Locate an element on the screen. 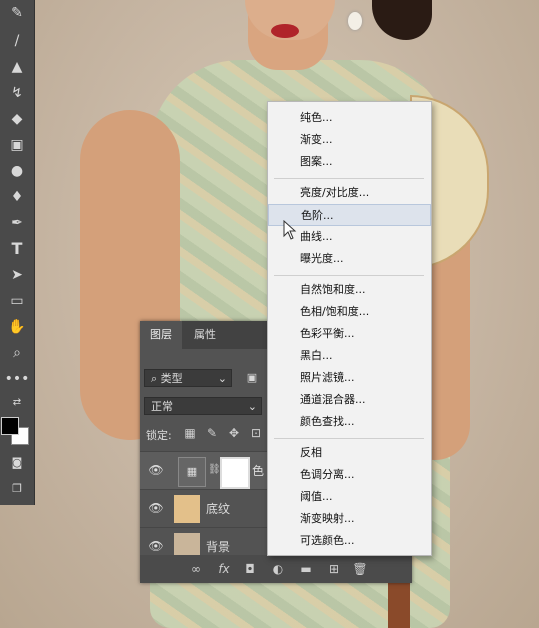 The image size is (539, 628). image-filter-icon: ▣ is located at coordinates (252, 378).